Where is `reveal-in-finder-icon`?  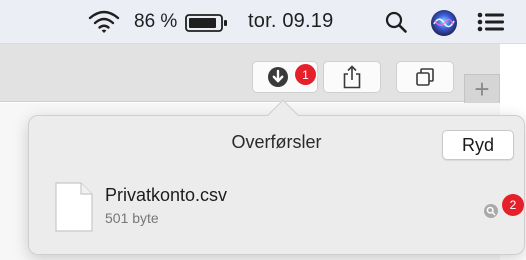
reveal-in-finder-icon is located at coordinates (491, 211).